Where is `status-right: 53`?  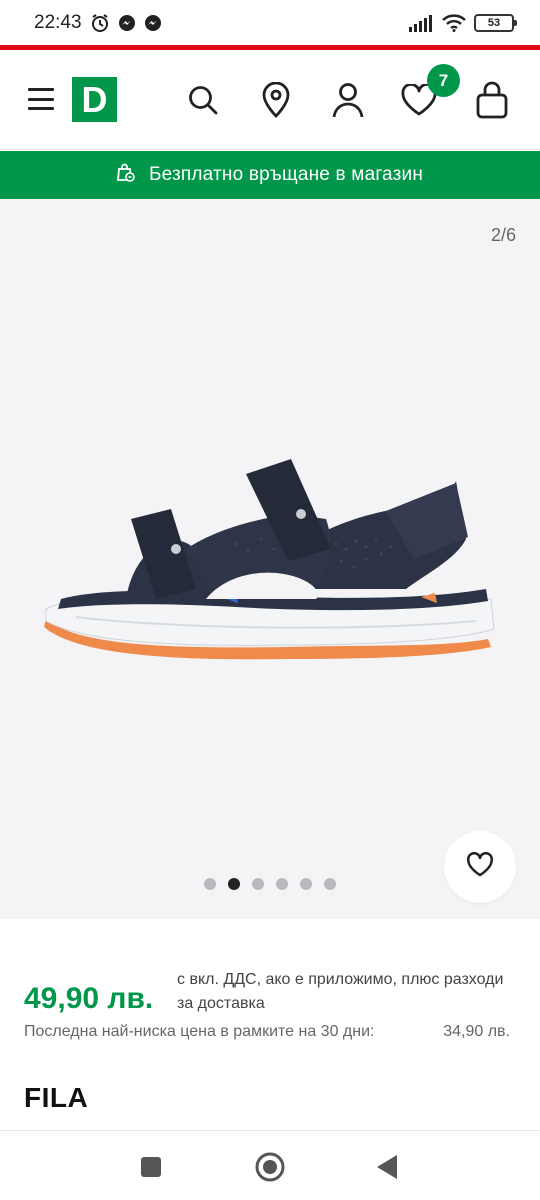 status-right: 53 is located at coordinates (462, 23).